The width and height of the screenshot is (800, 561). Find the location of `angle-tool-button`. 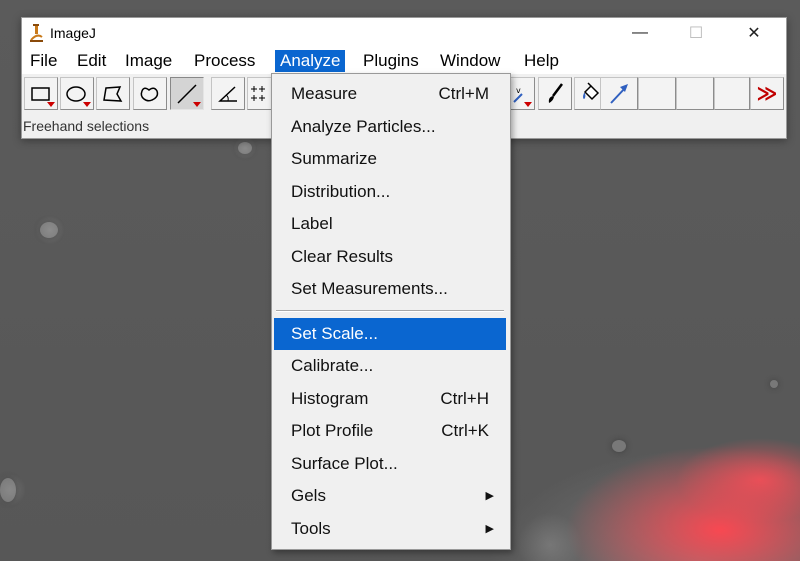

angle-tool-button is located at coordinates (228, 93).